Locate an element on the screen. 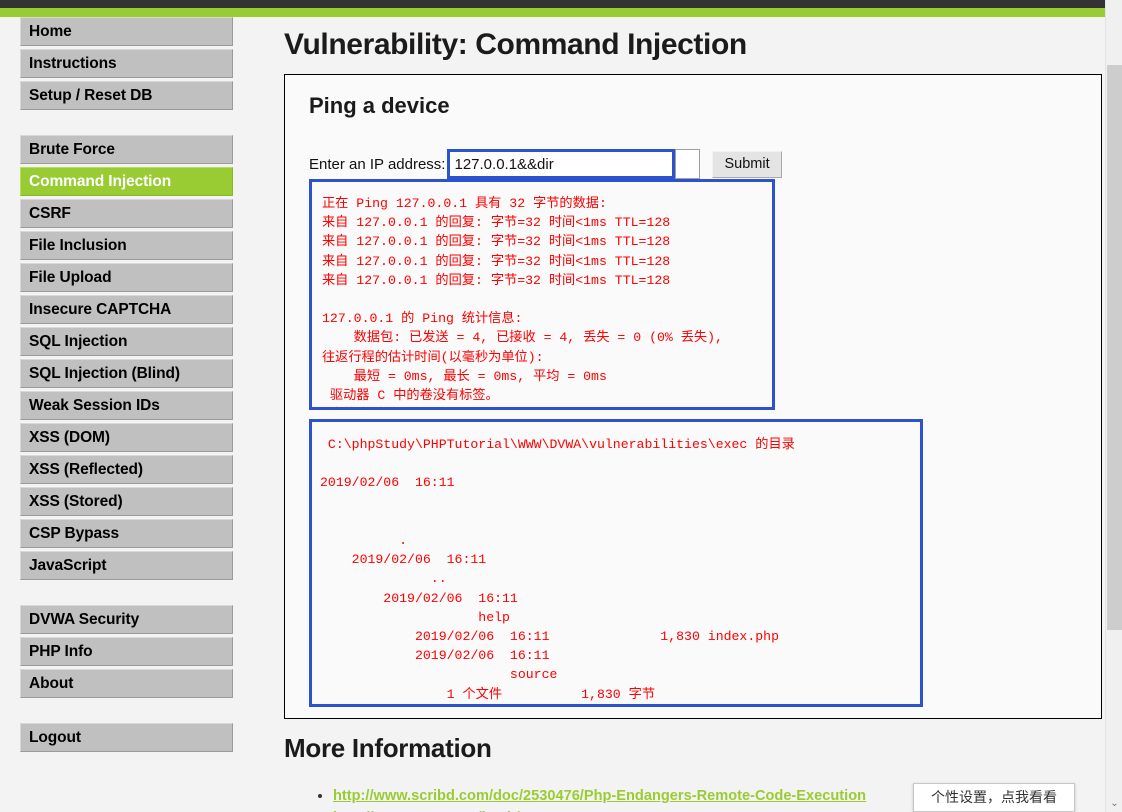 The width and height of the screenshot is (1122, 812). sidebar-item-sql-injection-blind: SQL Injection (Blind) is located at coordinates (126, 373).